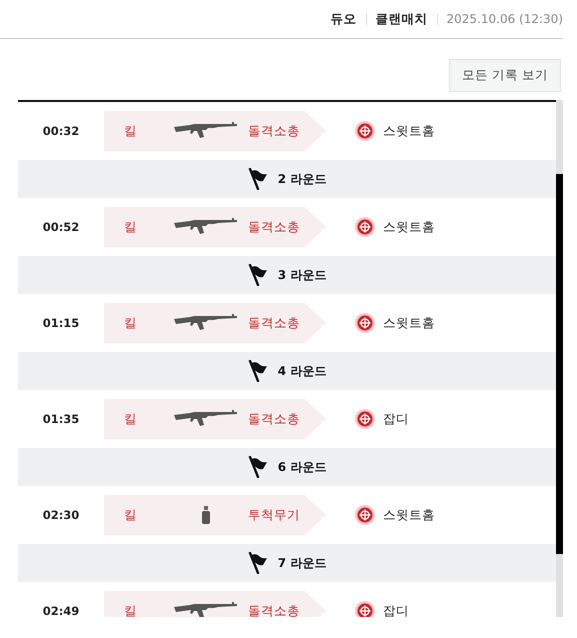 The width and height of the screenshot is (577, 638). What do you see at coordinates (302, 563) in the screenshot?
I see `round-label: 7 라운드` at bounding box center [302, 563].